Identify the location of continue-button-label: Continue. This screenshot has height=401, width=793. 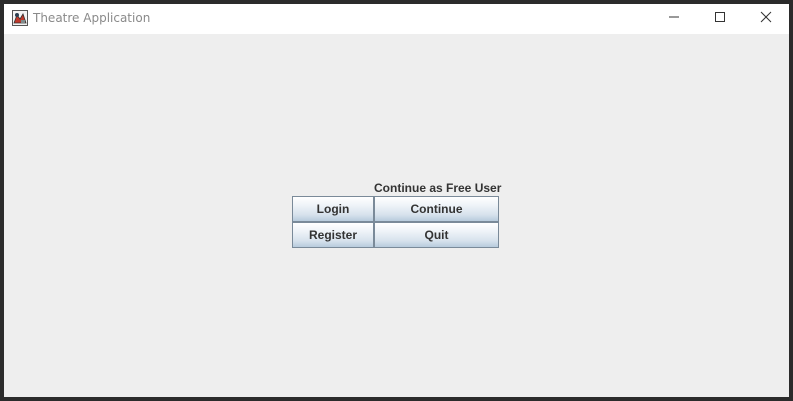
(436, 209).